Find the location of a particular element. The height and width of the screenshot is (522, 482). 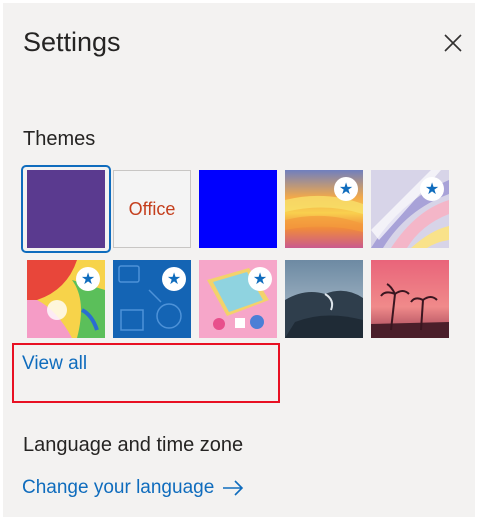

mountain-landscape-image is located at coordinates (324, 299).